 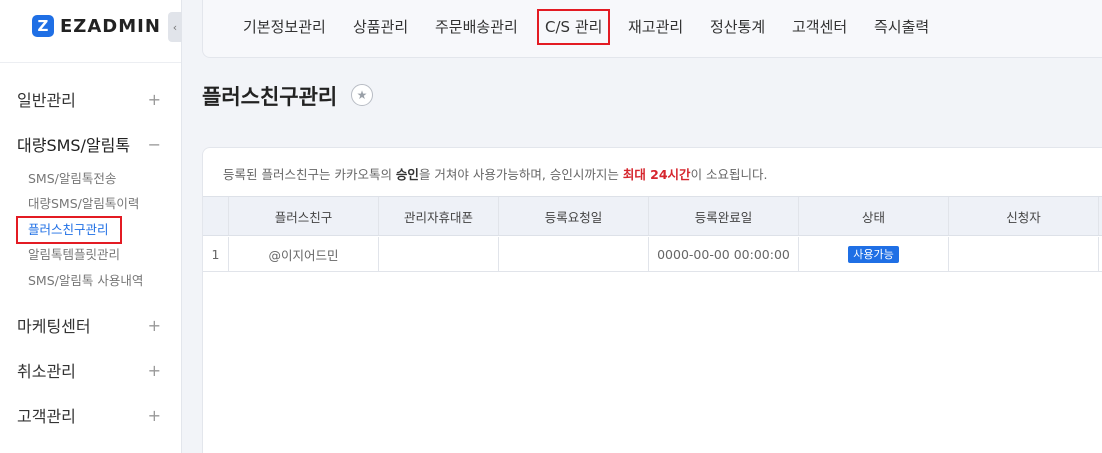 What do you see at coordinates (69, 230) in the screenshot?
I see `highlight-box` at bounding box center [69, 230].